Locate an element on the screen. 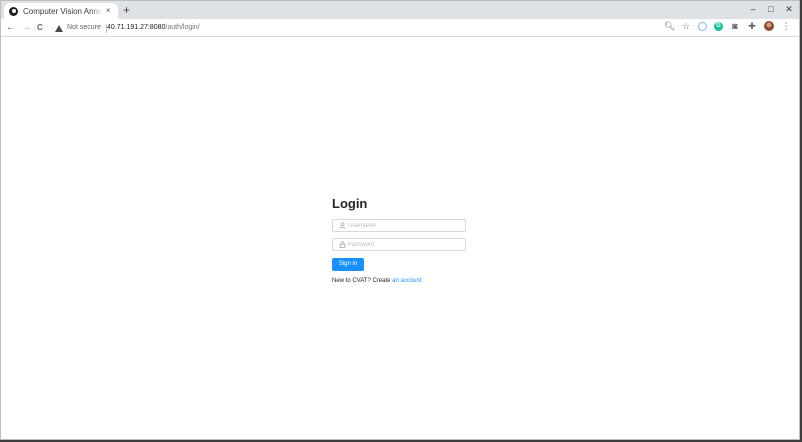 This screenshot has width=802, height=442. toolbar-actions: 🔍︎ ☆ G ◙ ✚ ⋮ is located at coordinates (727, 26).